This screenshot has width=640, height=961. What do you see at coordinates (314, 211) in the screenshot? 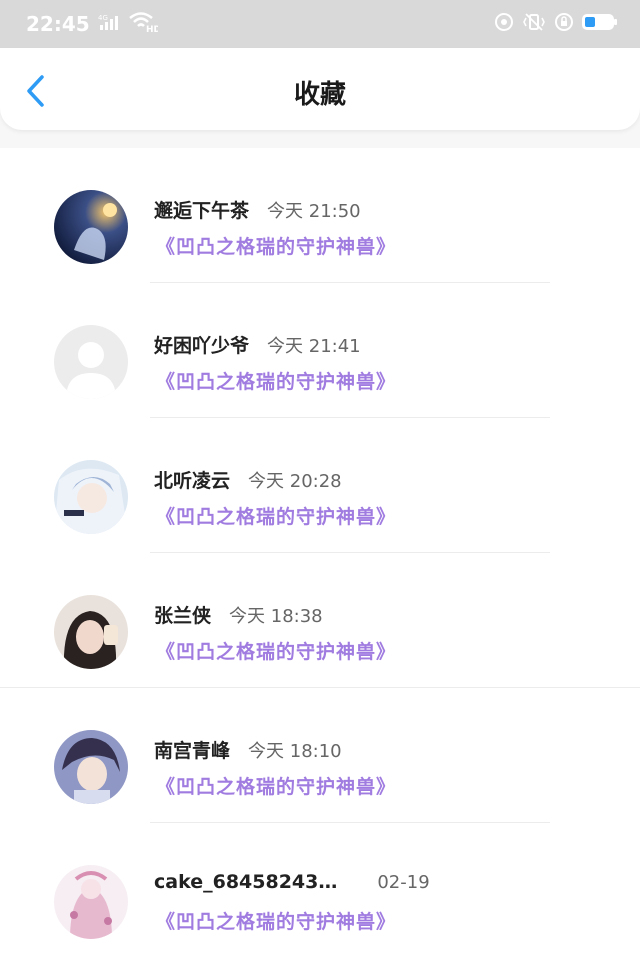
I see `timestamp: 今天 21:50` at bounding box center [314, 211].